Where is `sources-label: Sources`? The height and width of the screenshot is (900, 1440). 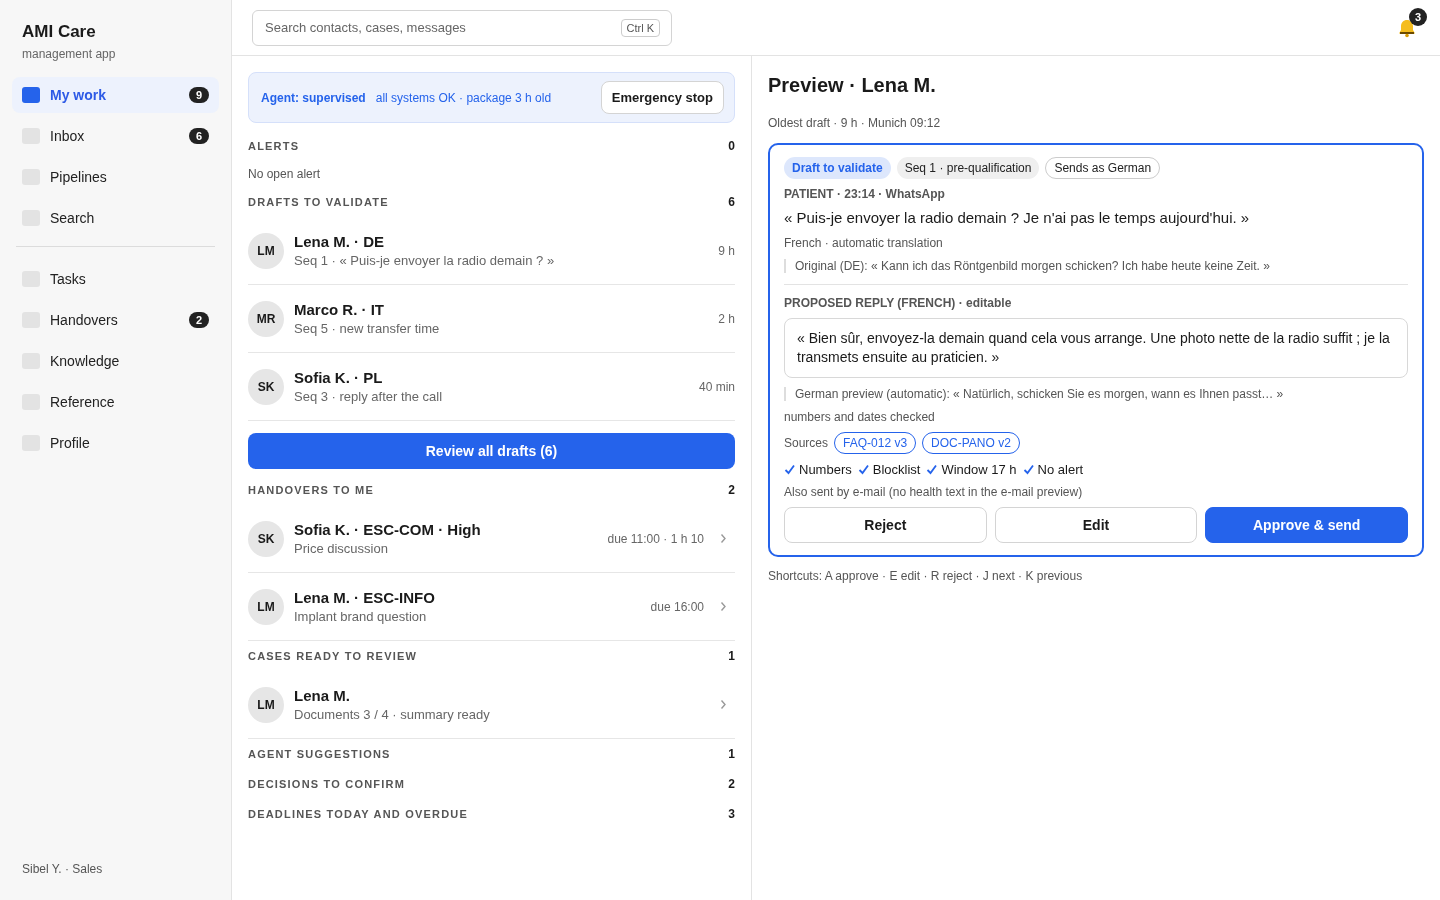
sources-label: Sources is located at coordinates (806, 443).